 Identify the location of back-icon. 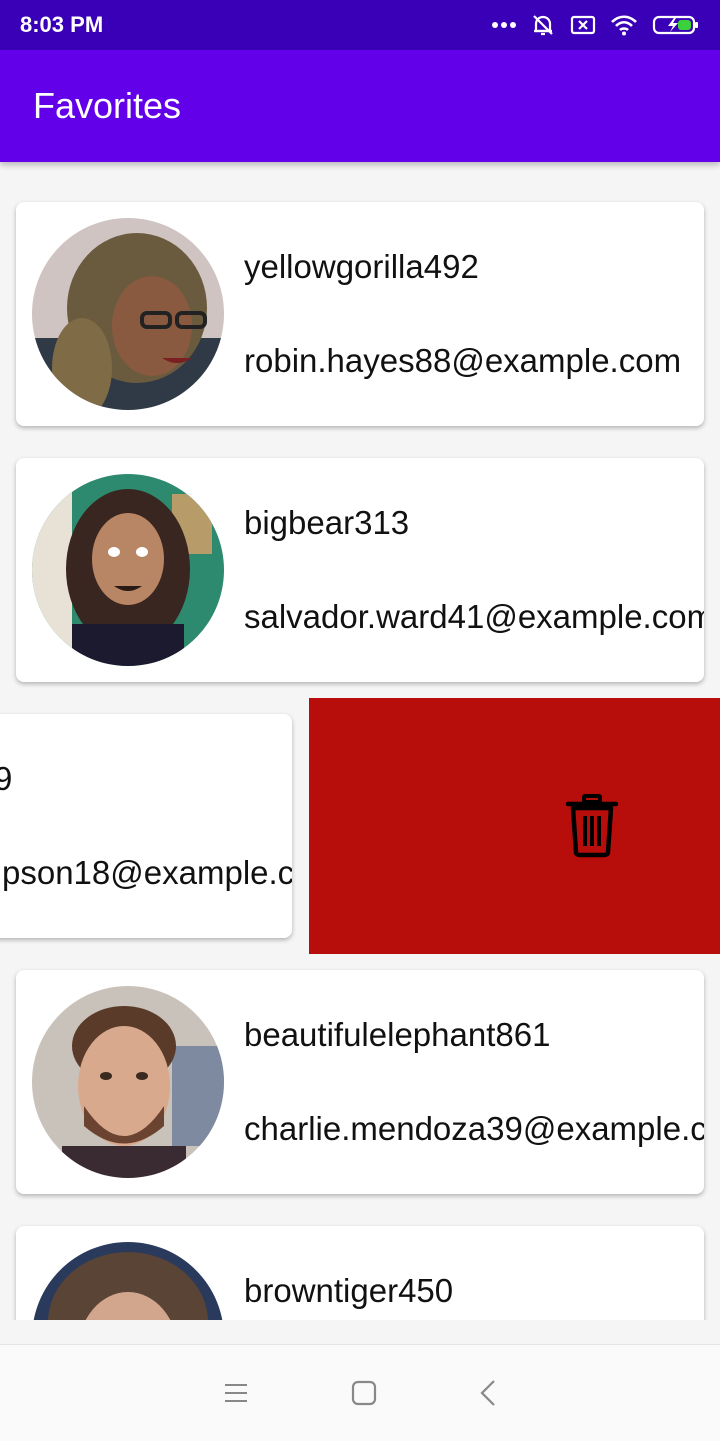
(488, 1393).